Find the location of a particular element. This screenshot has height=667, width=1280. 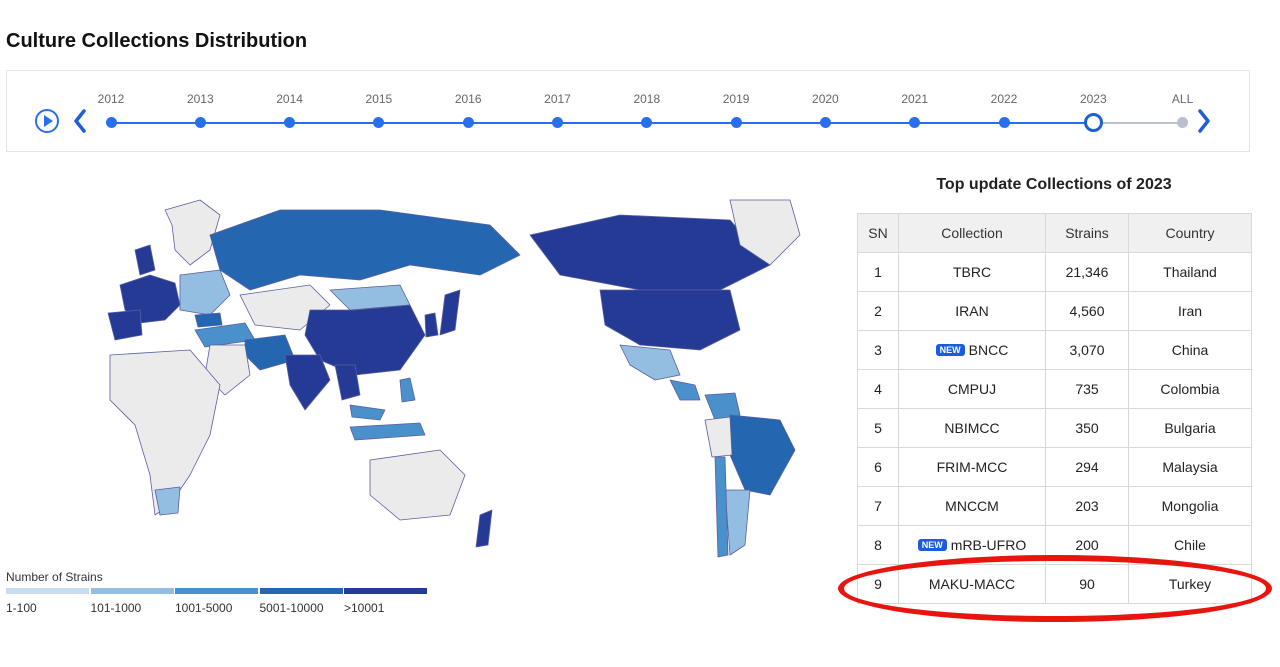

map-region-india is located at coordinates (307, 382).